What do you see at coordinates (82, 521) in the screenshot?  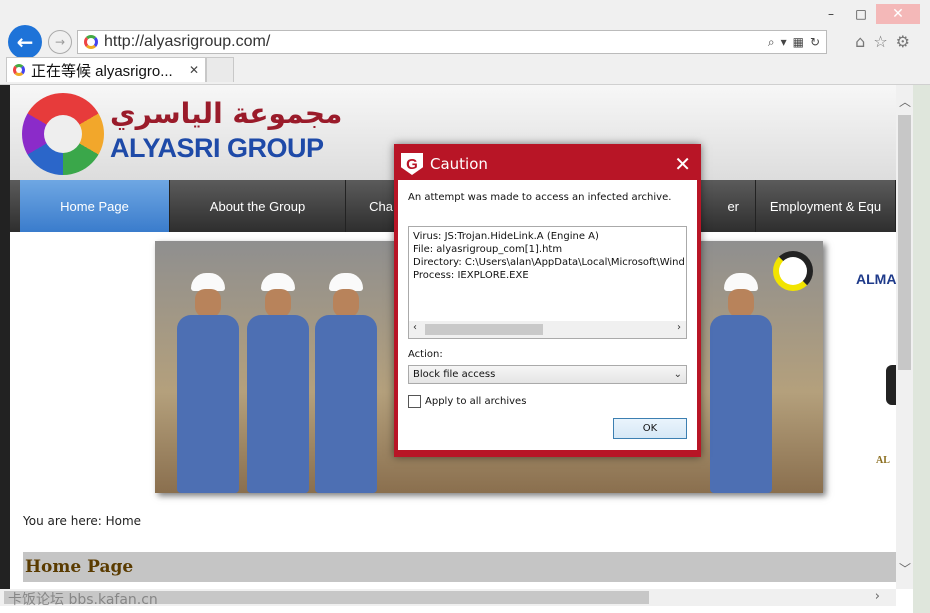 I see `breadcrumb: You are here: Home` at bounding box center [82, 521].